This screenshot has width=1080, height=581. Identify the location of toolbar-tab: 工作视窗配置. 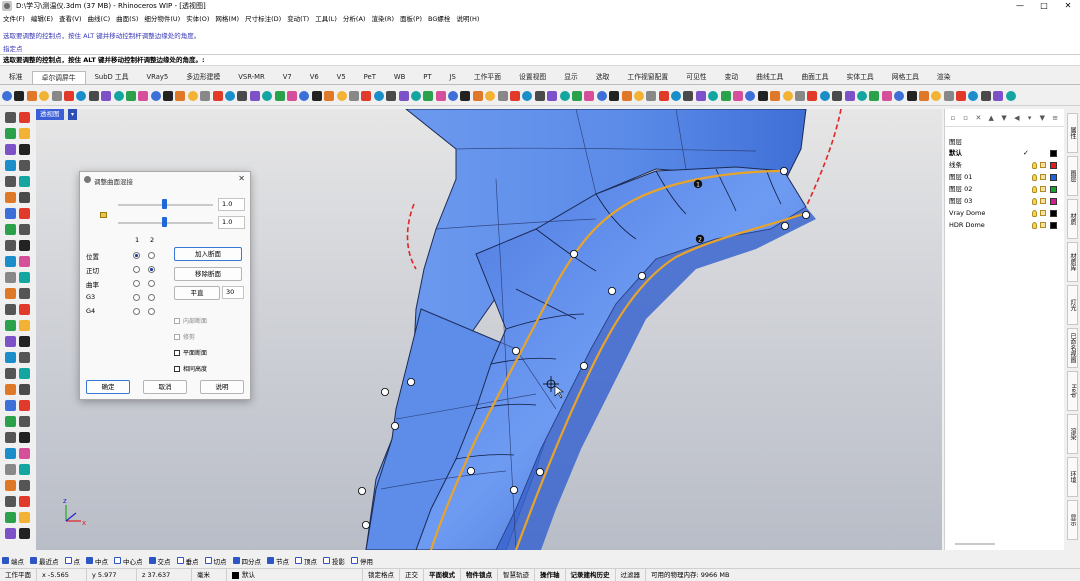
(647, 77).